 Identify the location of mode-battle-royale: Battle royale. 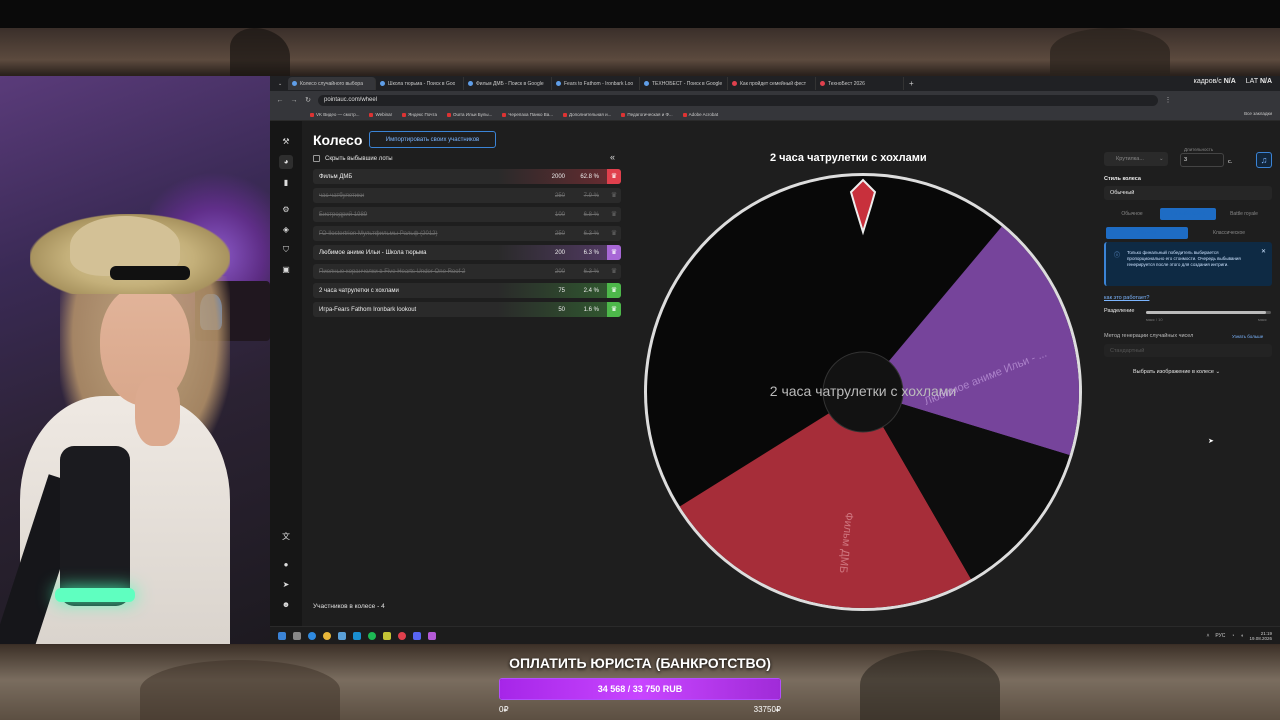
(1244, 214).